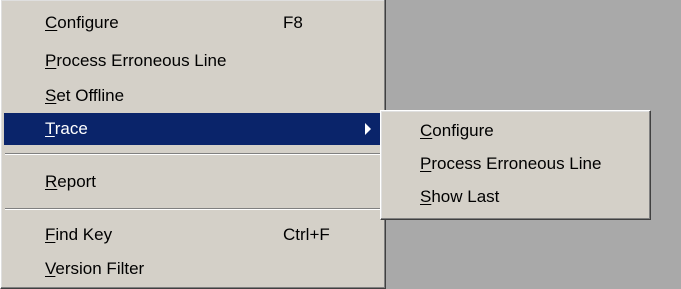  I want to click on menu-item-report-label: Report, so click(71, 181).